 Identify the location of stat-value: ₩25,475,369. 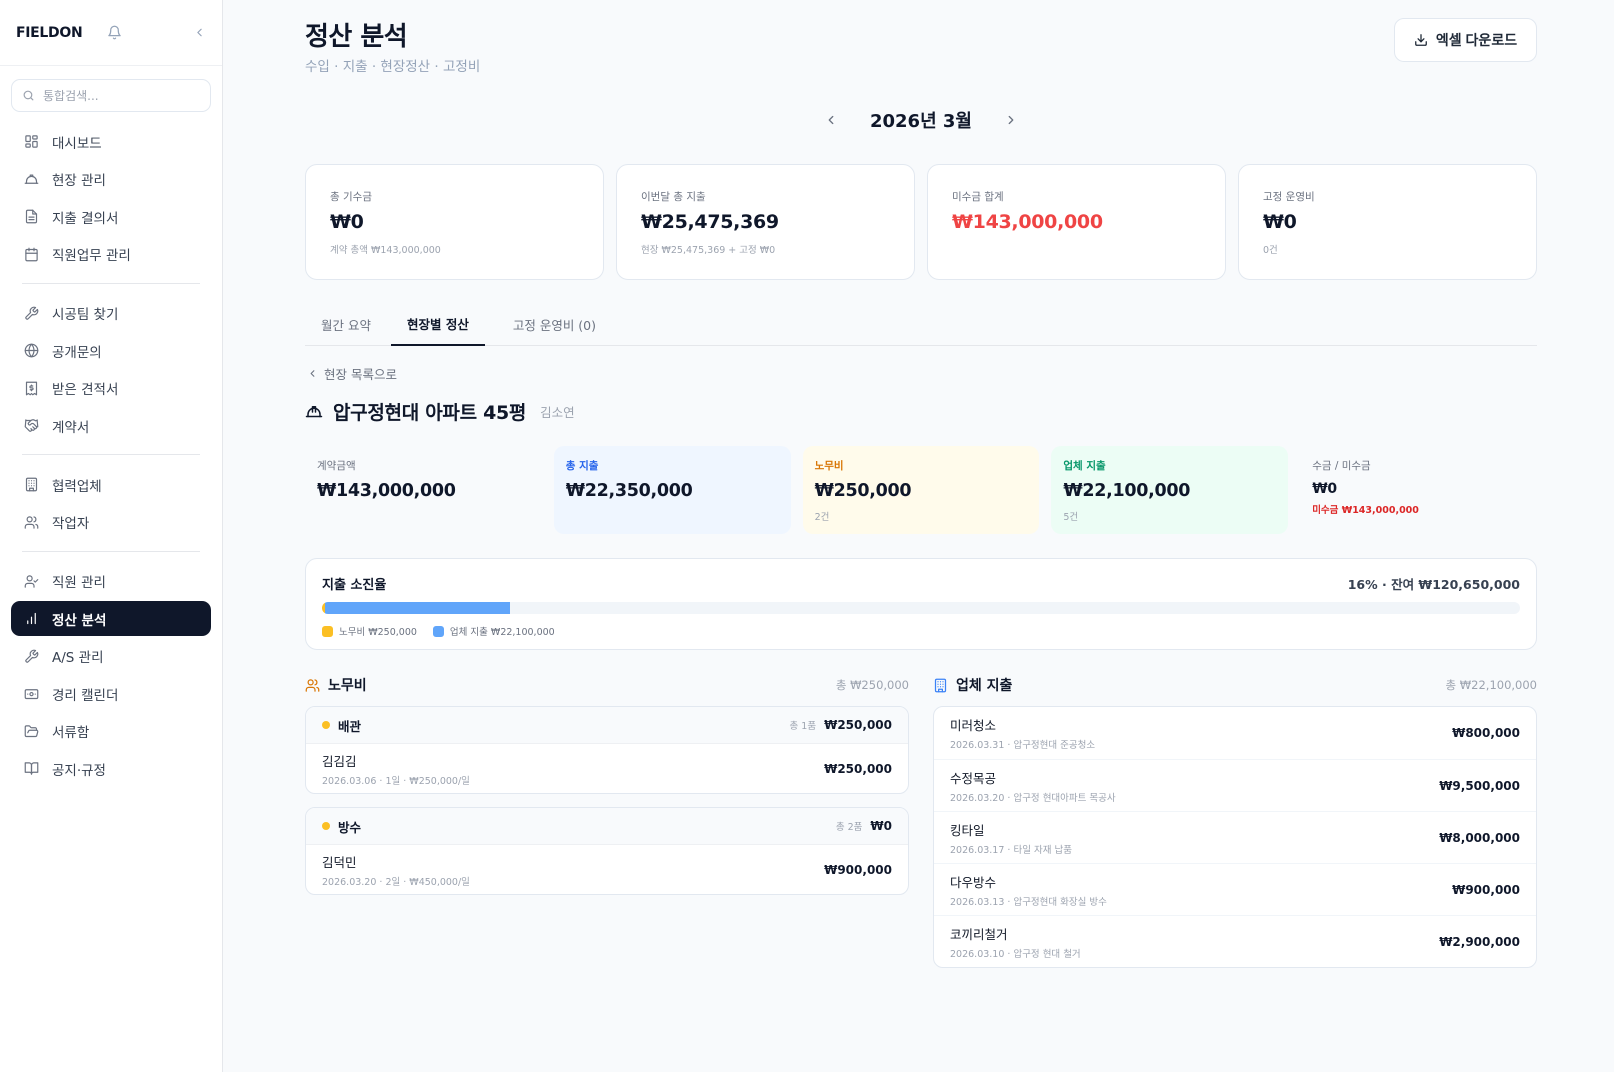
(710, 222).